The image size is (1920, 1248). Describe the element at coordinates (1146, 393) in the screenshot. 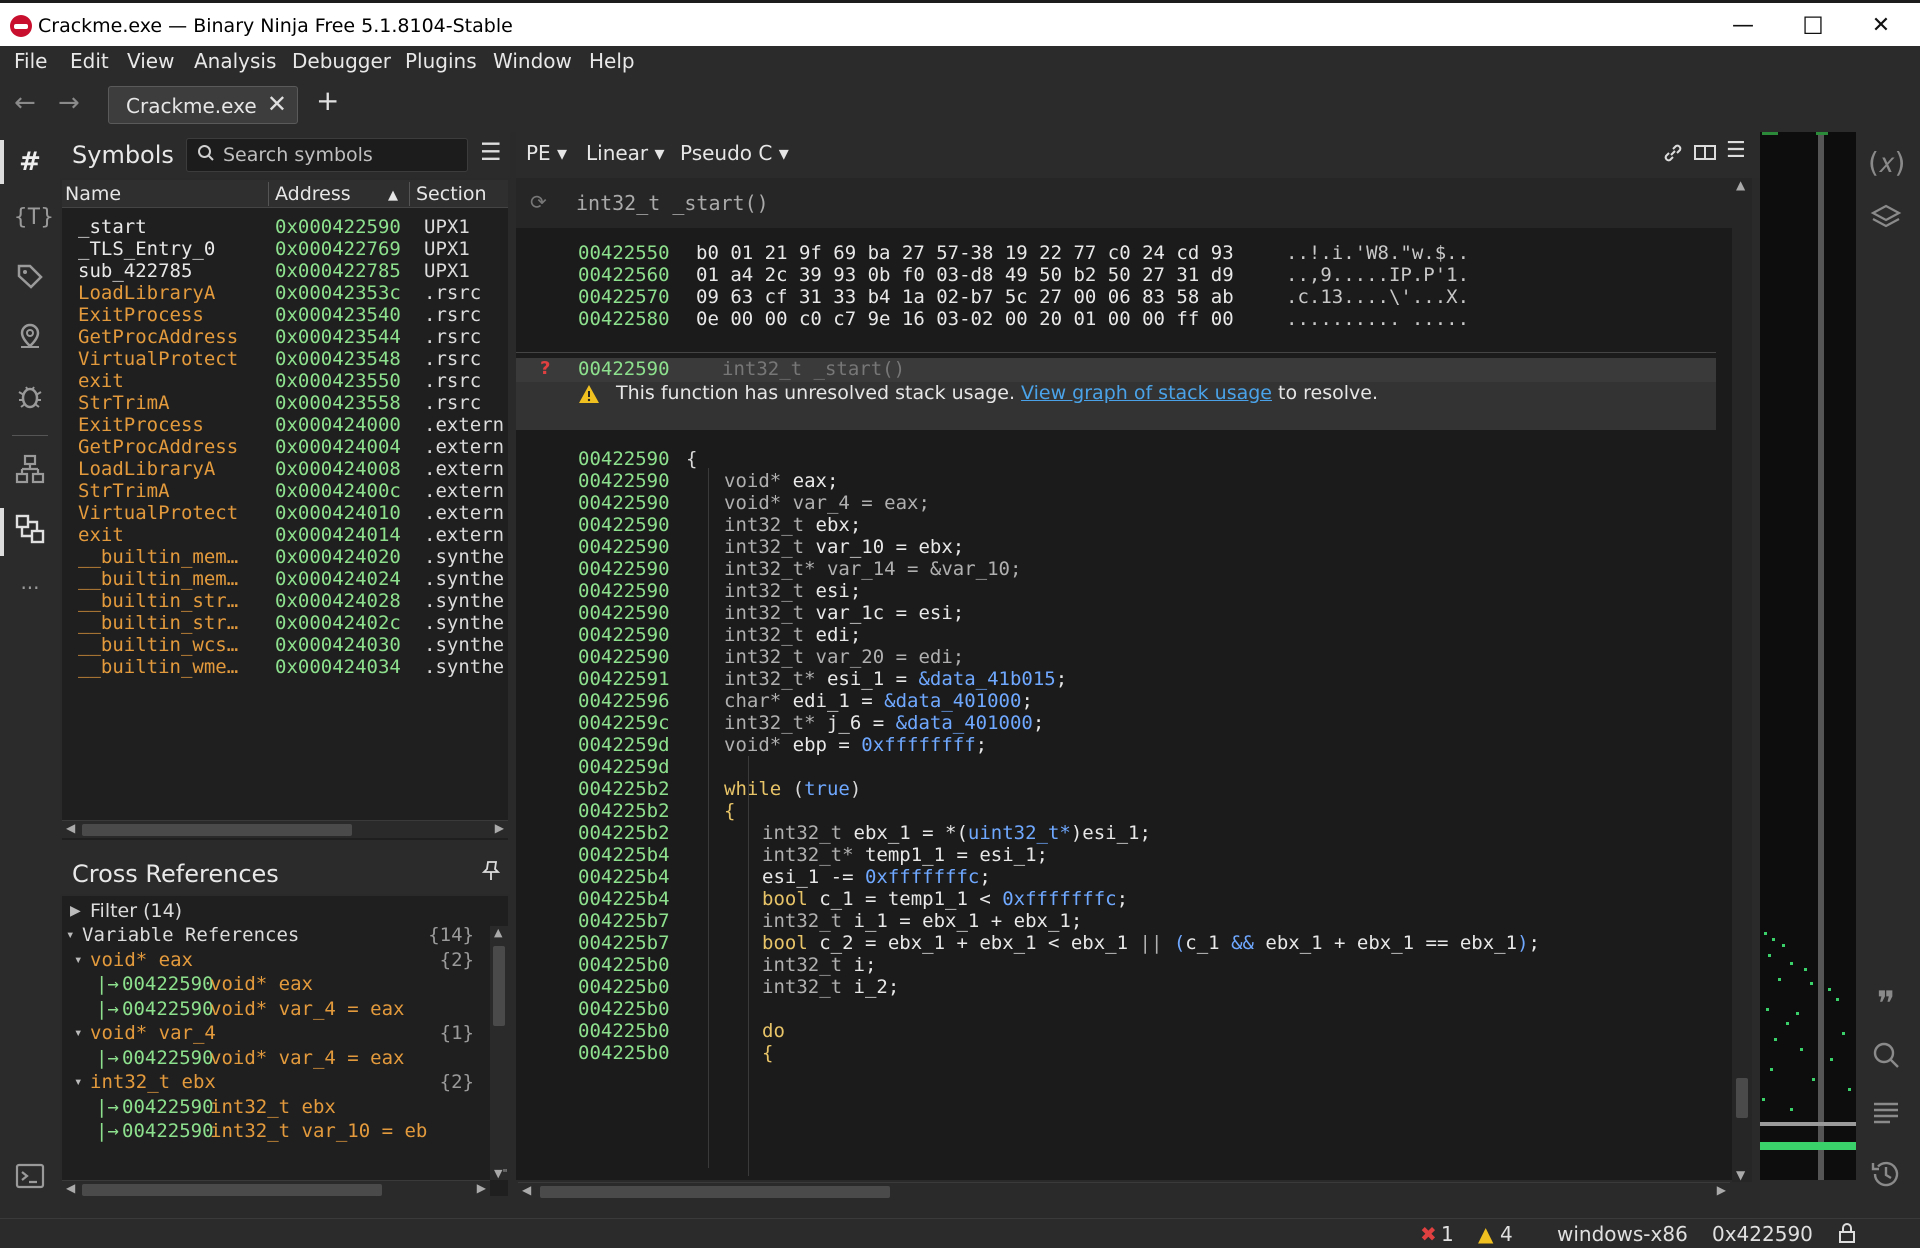

I see `view-stack-graph-link: View graph of stack usage` at that location.